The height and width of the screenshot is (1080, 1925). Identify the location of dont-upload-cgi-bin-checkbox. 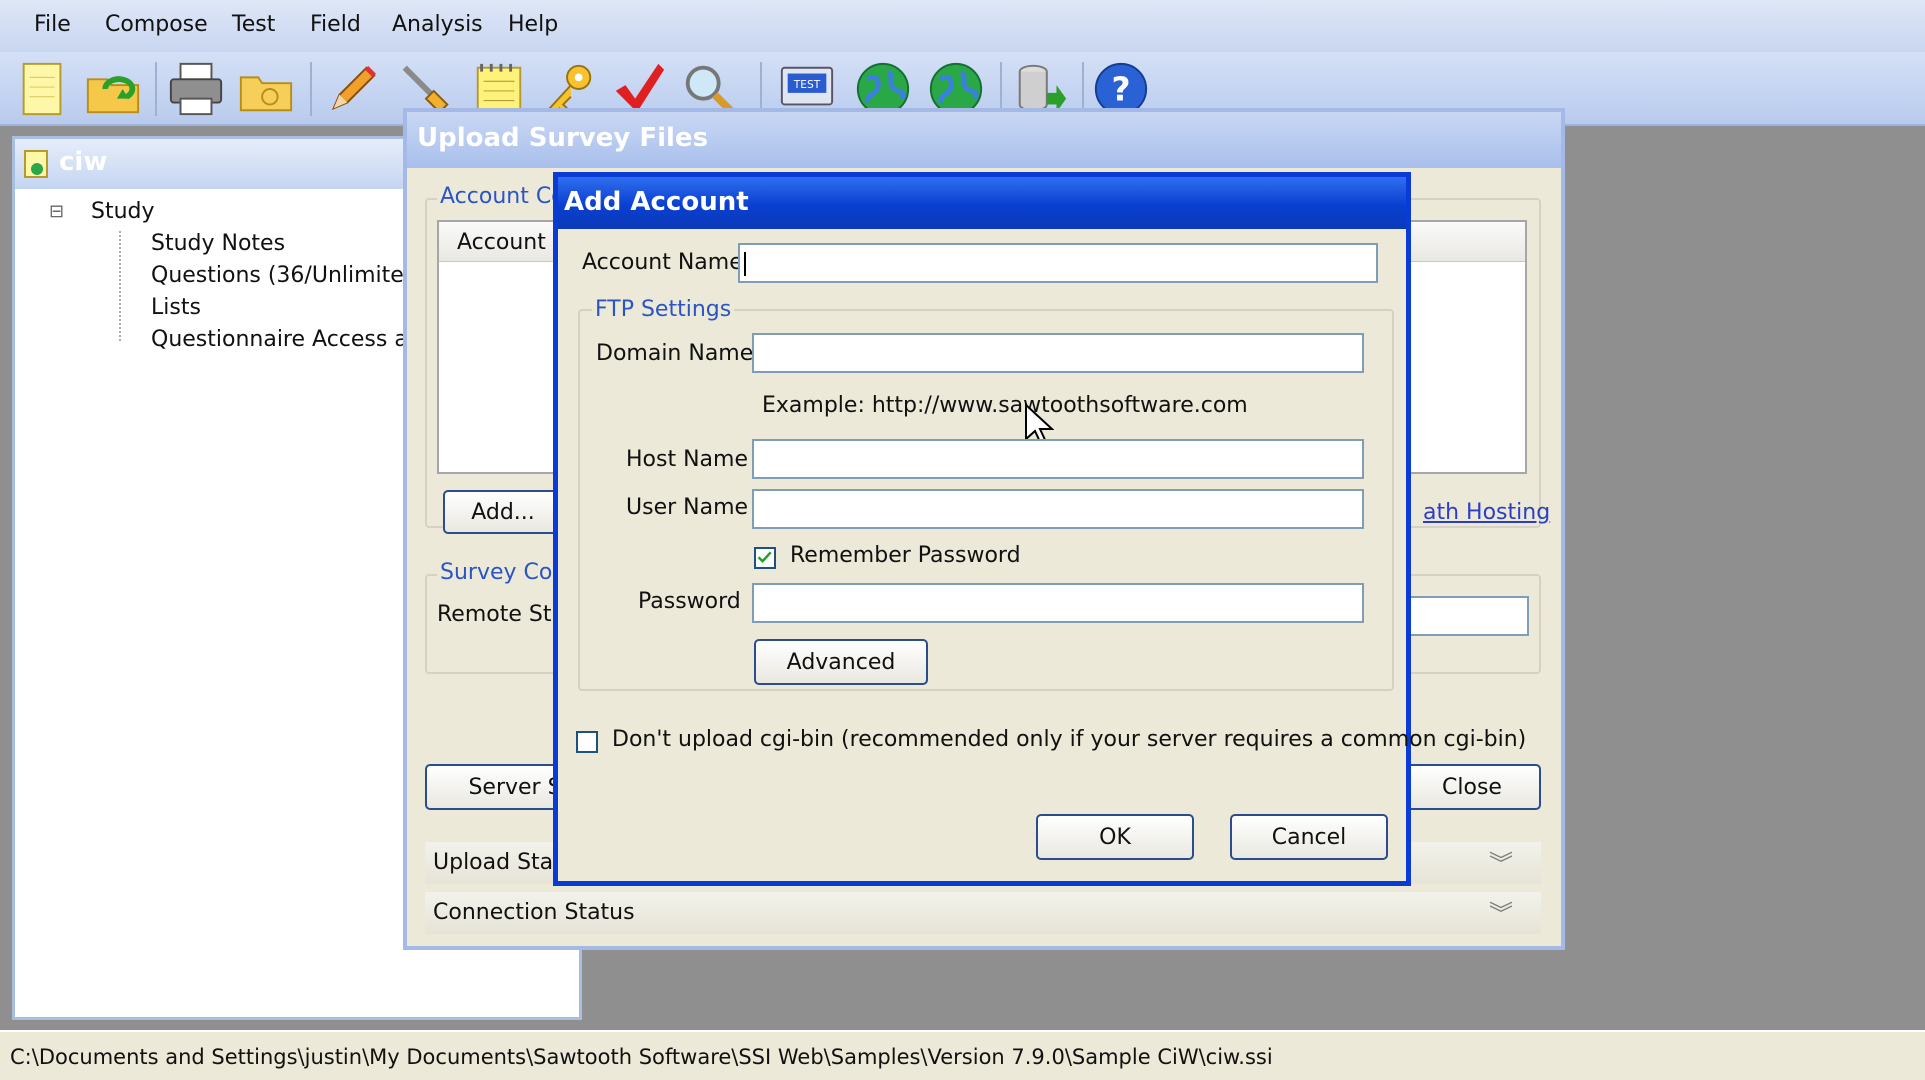
(587, 742).